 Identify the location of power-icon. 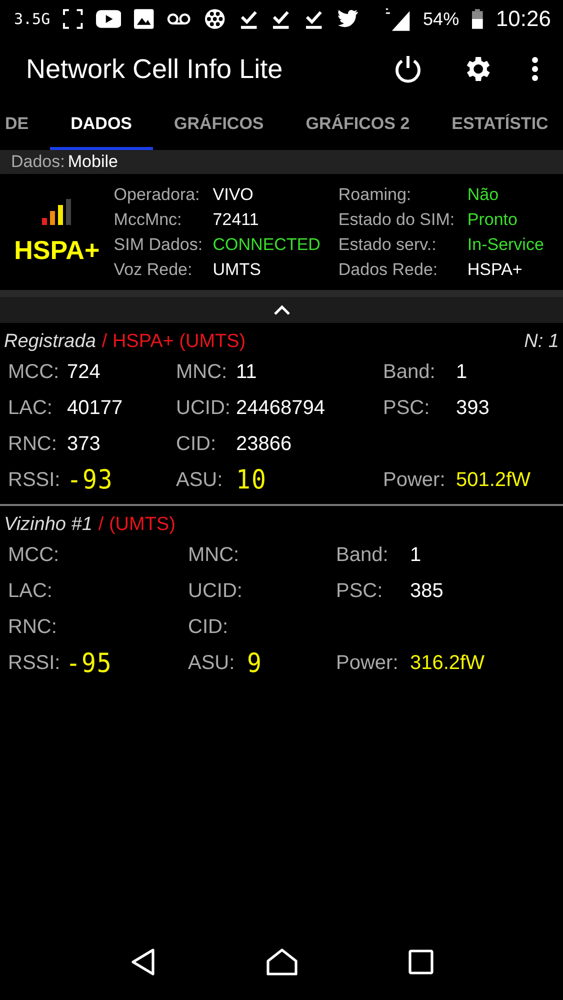
(408, 69).